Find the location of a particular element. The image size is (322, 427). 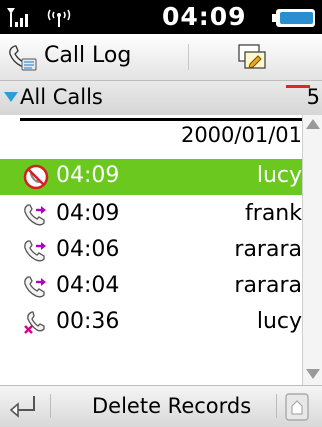

call-time: 04:04 is located at coordinates (88, 285).